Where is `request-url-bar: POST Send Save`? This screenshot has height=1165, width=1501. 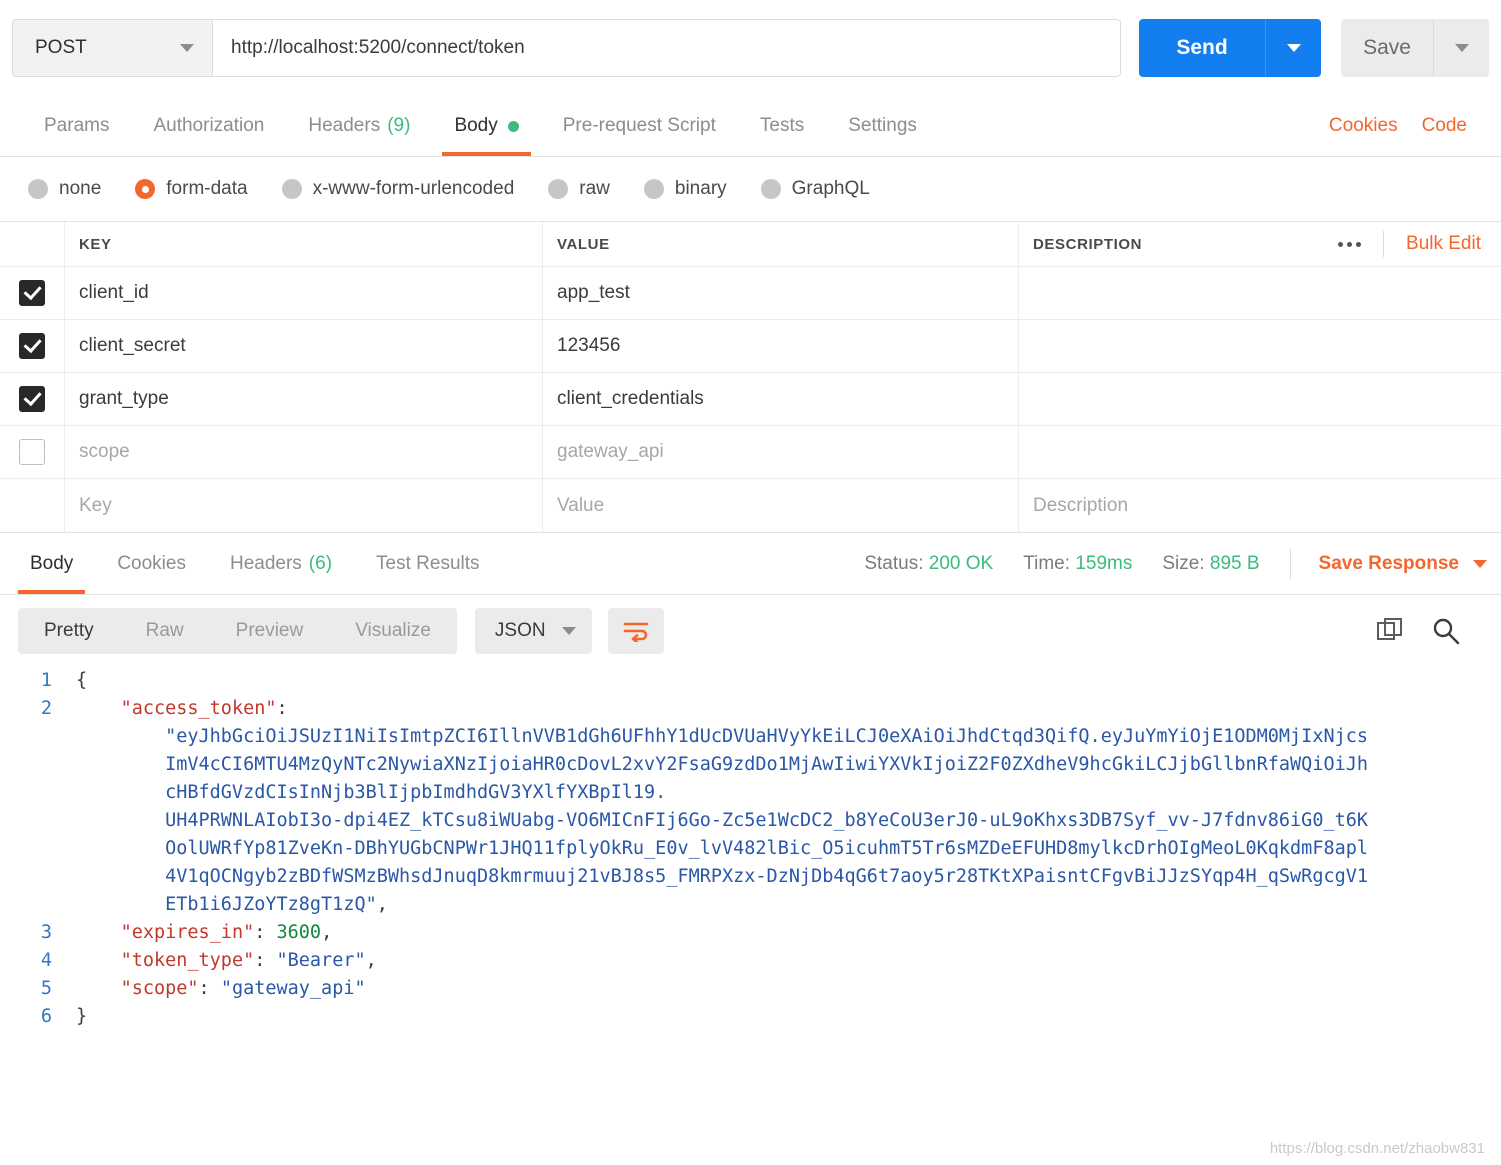 request-url-bar: POST Send Save is located at coordinates (750, 48).